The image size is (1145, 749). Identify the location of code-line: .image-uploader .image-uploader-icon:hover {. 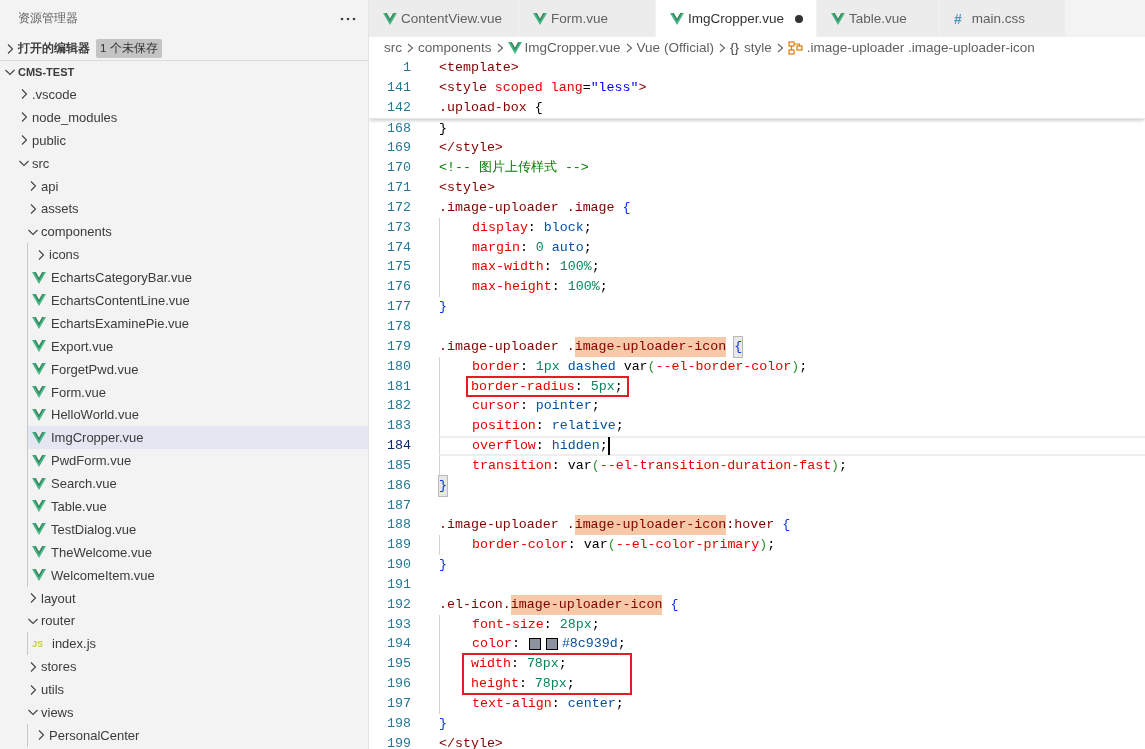
(792, 525).